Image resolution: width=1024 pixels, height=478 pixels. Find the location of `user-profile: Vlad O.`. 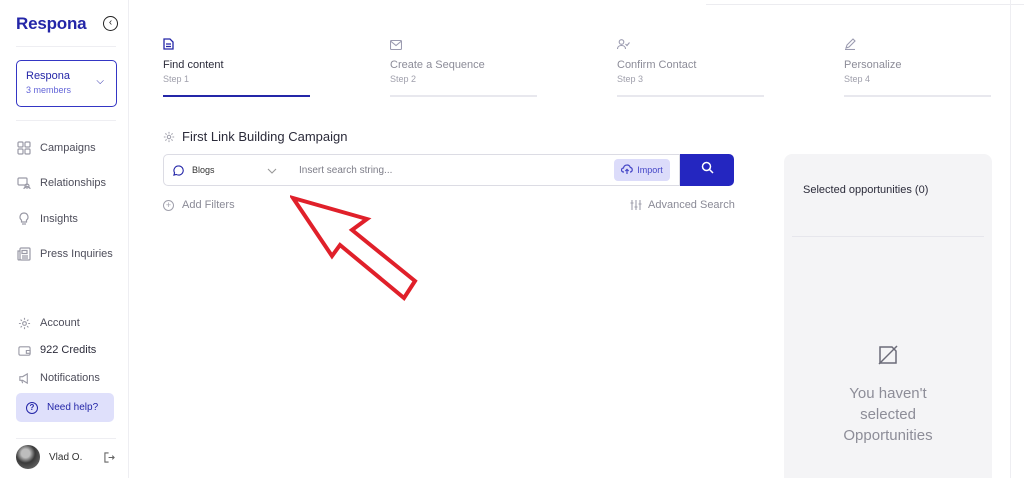

user-profile: Vlad O. is located at coordinates (49, 457).